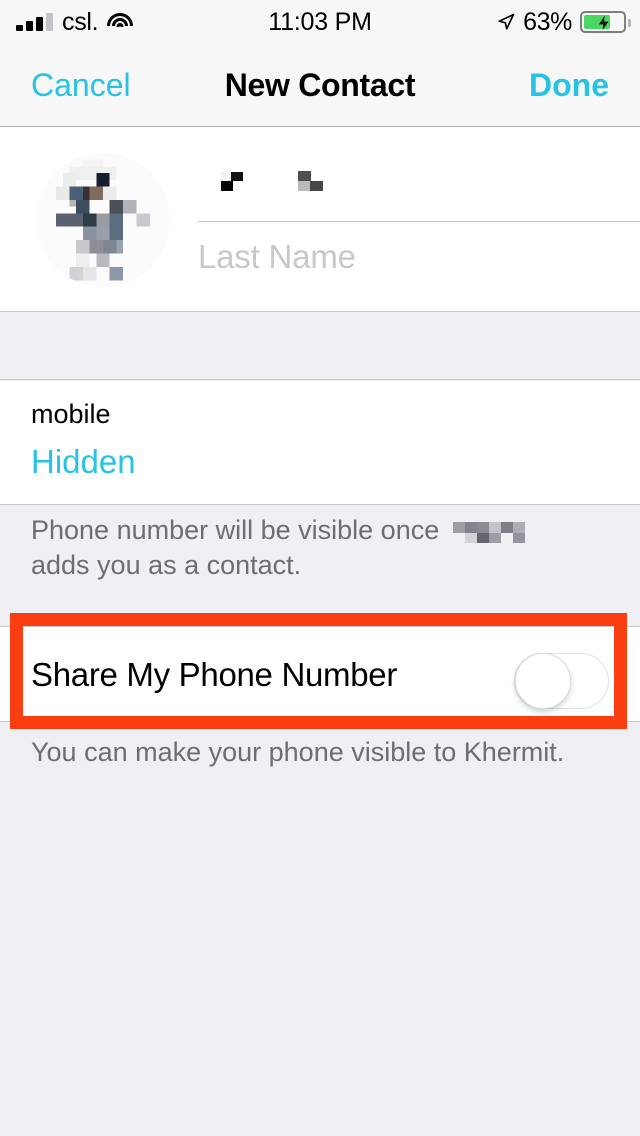  I want to click on battery-charging-icon, so click(605, 22).